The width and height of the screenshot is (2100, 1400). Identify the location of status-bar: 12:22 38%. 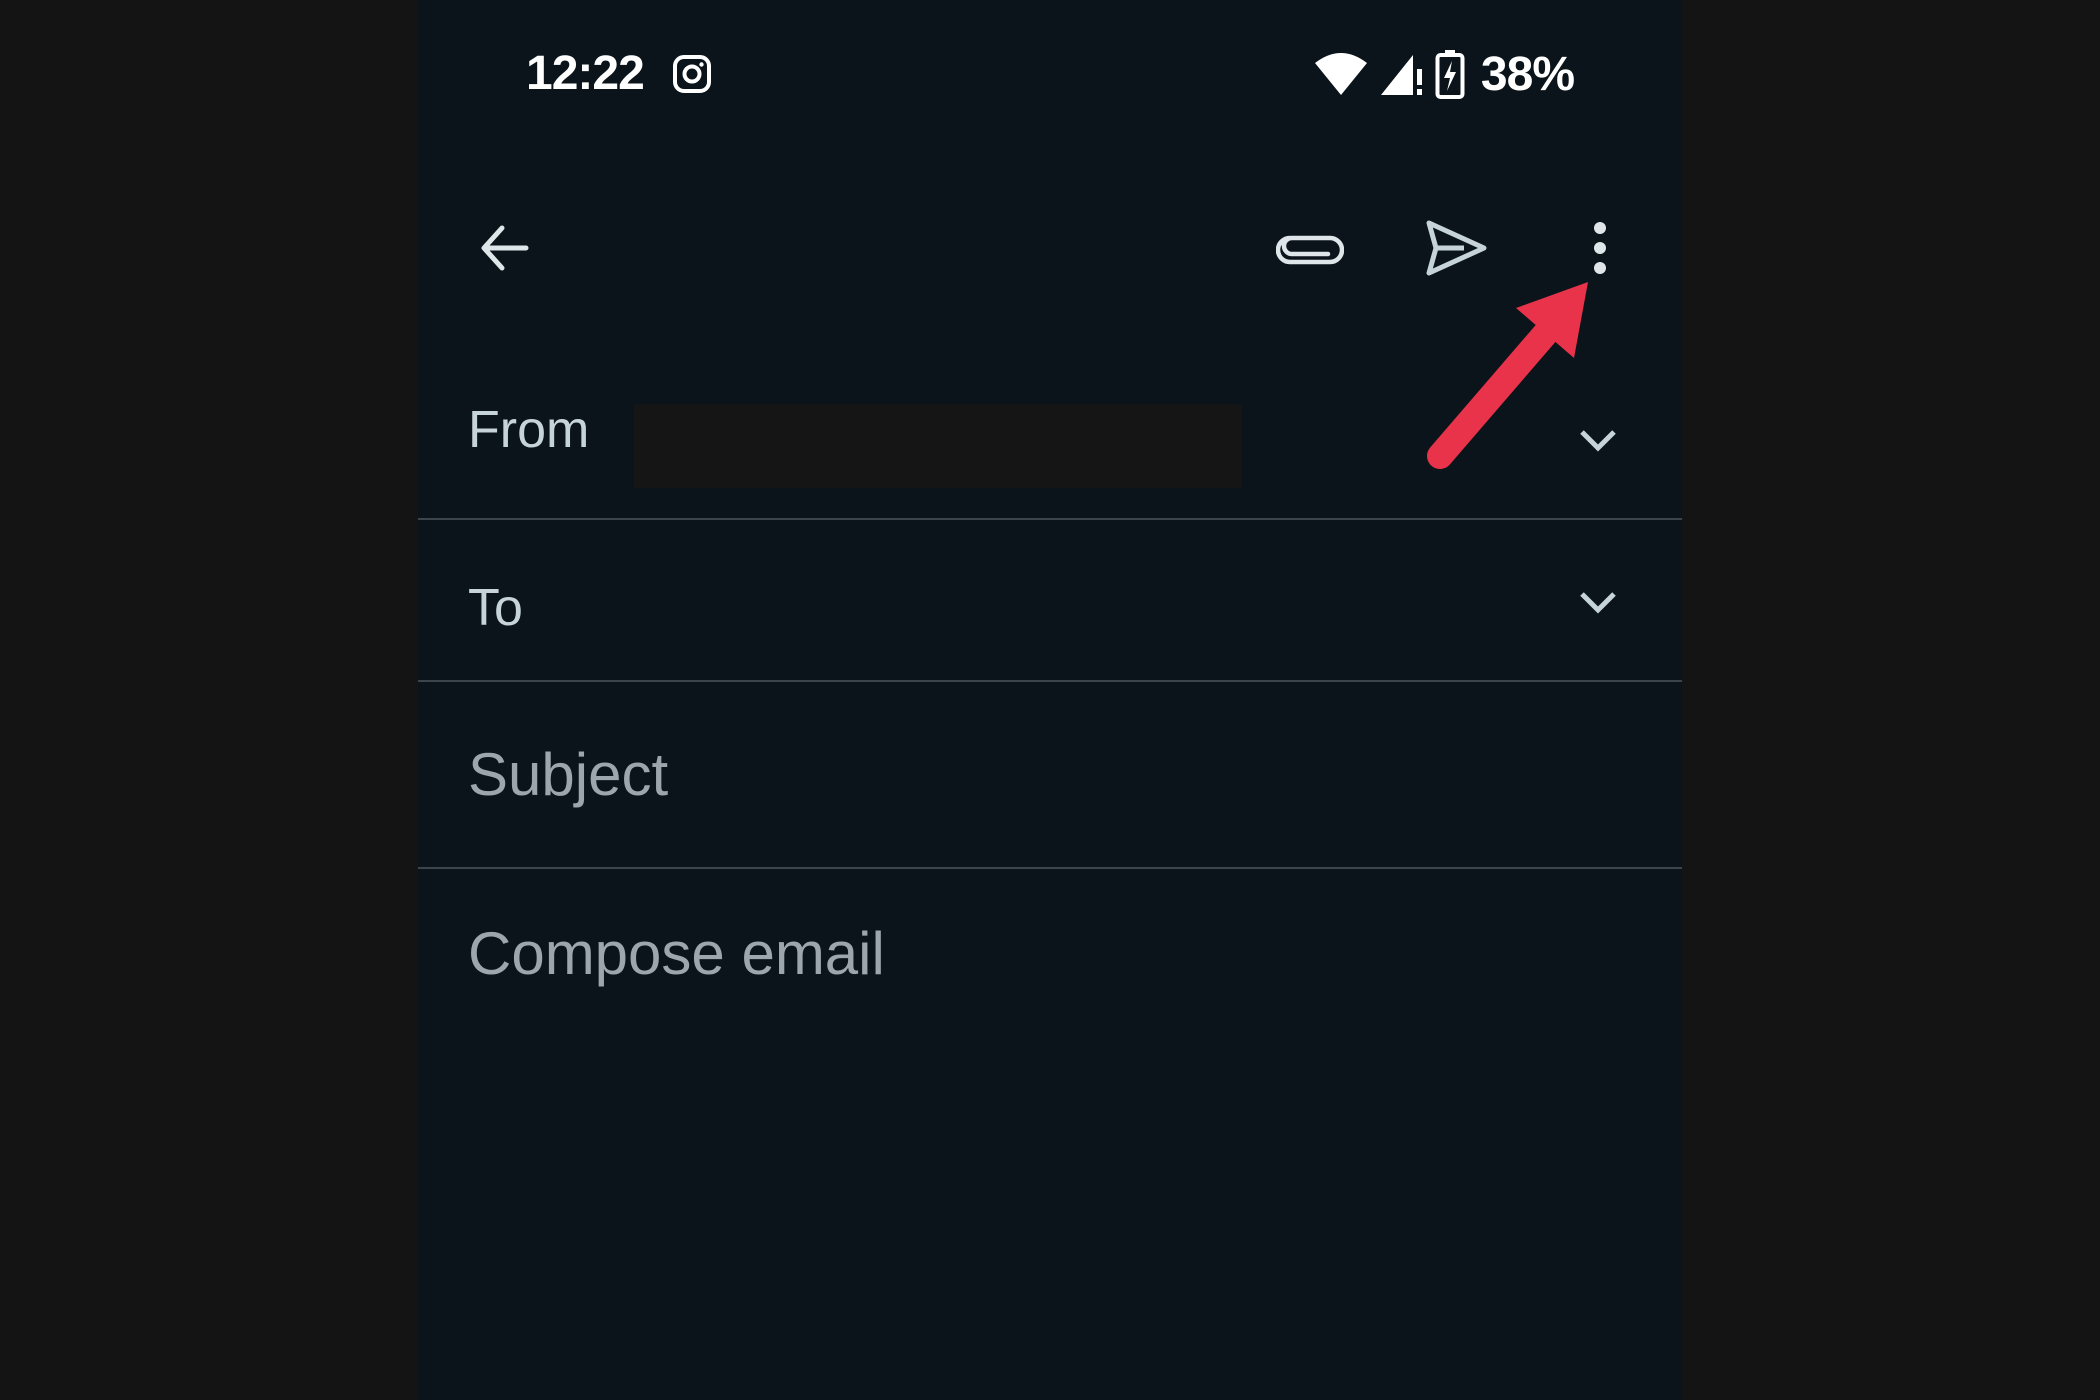
(1050, 75).